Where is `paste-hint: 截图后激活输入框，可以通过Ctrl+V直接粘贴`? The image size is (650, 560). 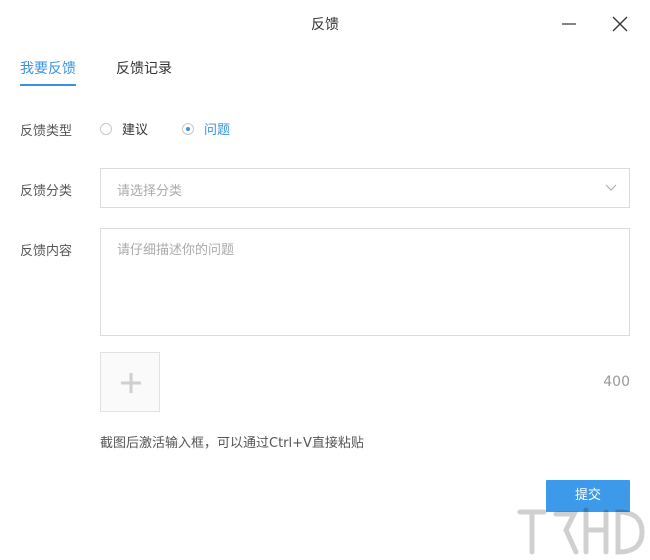
paste-hint: 截图后激活输入框，可以通过Ctrl+V直接粘贴 is located at coordinates (232, 443).